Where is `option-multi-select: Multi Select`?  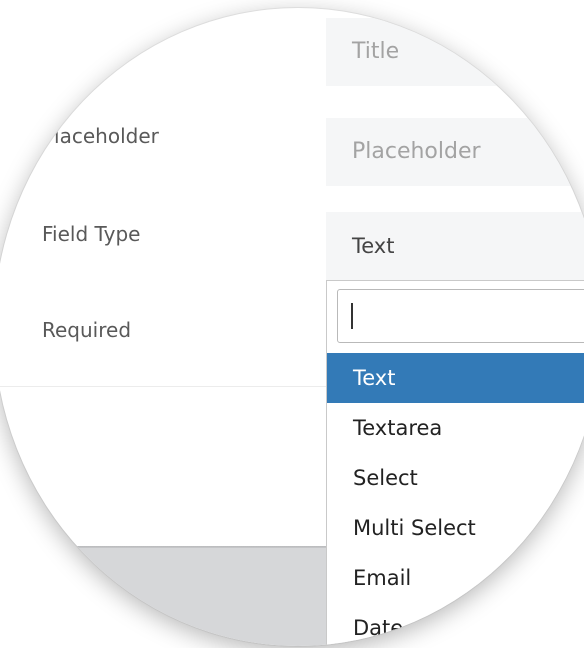
option-multi-select: Multi Select is located at coordinates (455, 528).